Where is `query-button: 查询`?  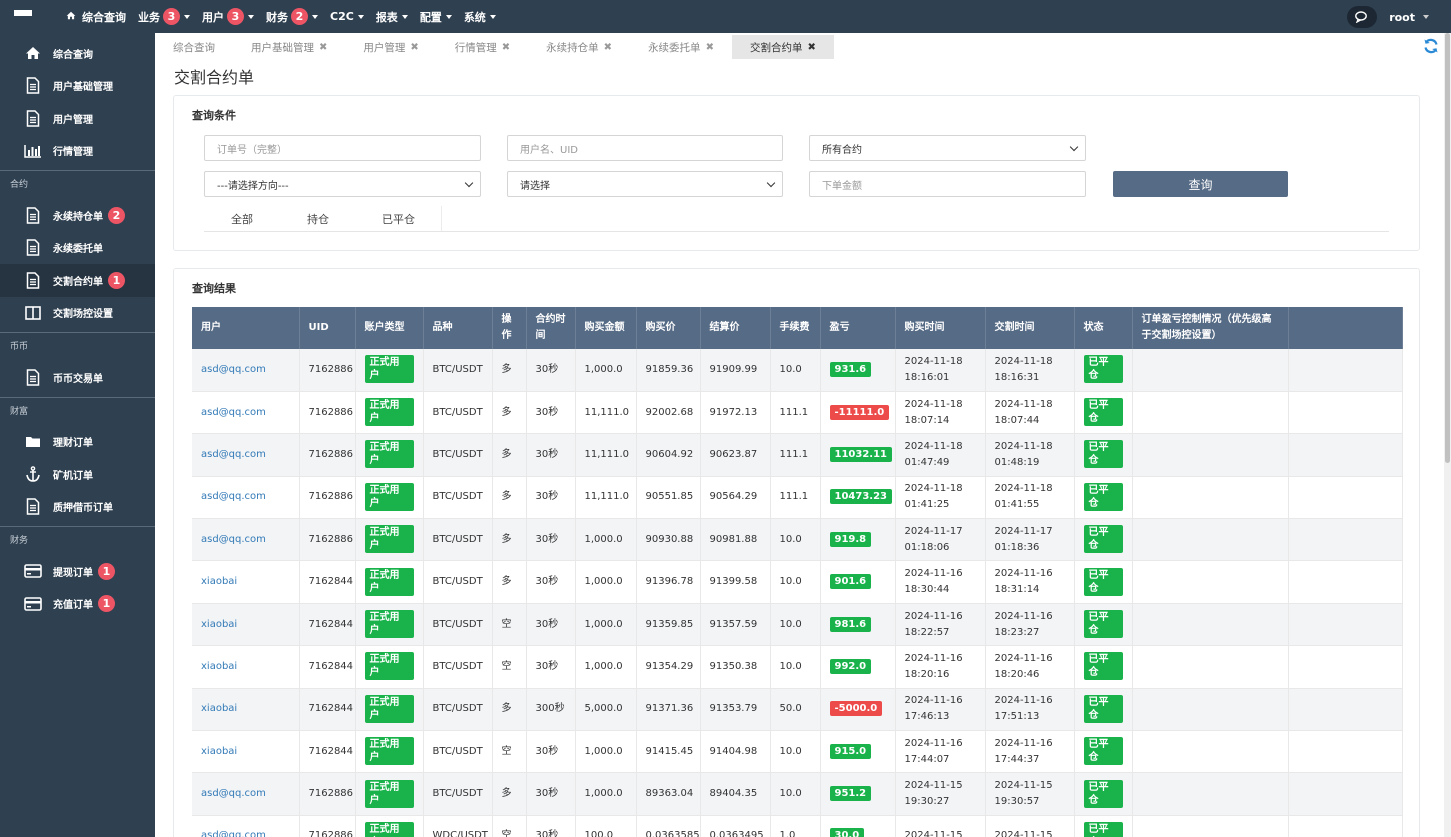 query-button: 查询 is located at coordinates (1200, 184).